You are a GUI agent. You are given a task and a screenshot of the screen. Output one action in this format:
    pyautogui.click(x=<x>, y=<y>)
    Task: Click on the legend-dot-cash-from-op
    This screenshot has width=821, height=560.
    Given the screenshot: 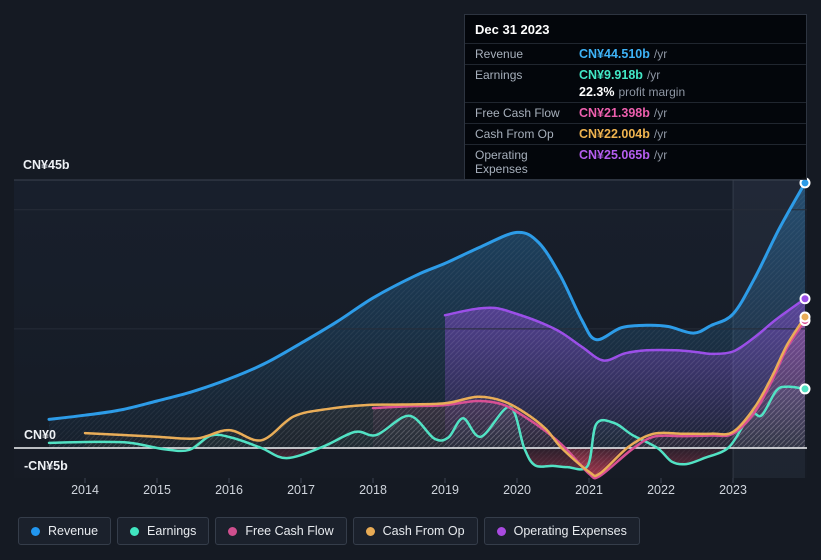 What is the action you would take?
    pyautogui.click(x=370, y=531)
    